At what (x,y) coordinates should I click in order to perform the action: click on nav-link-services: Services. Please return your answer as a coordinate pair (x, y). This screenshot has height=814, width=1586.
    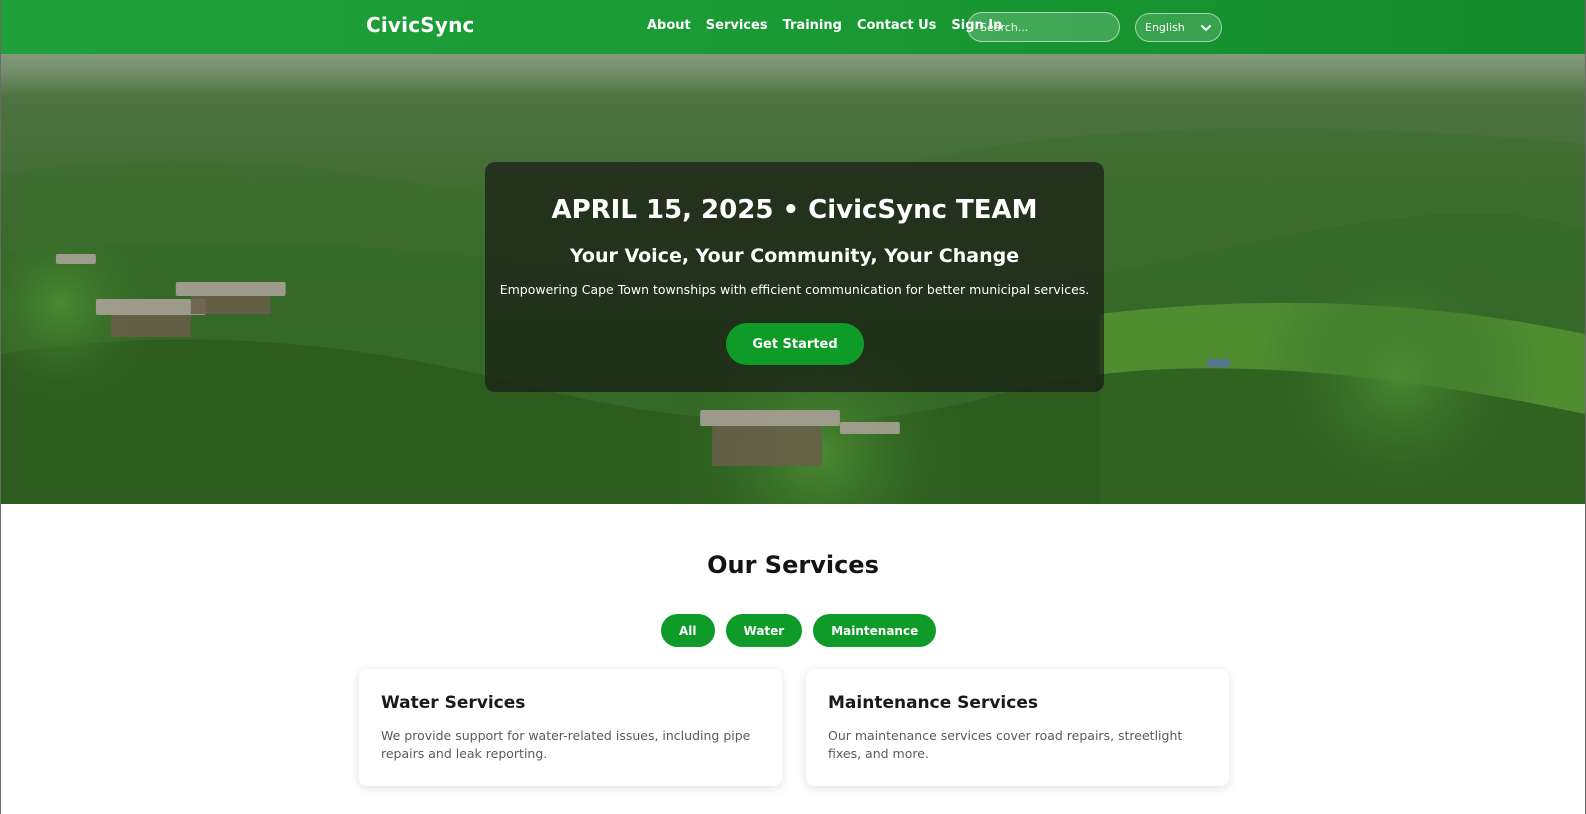
    Looking at the image, I should click on (737, 25).